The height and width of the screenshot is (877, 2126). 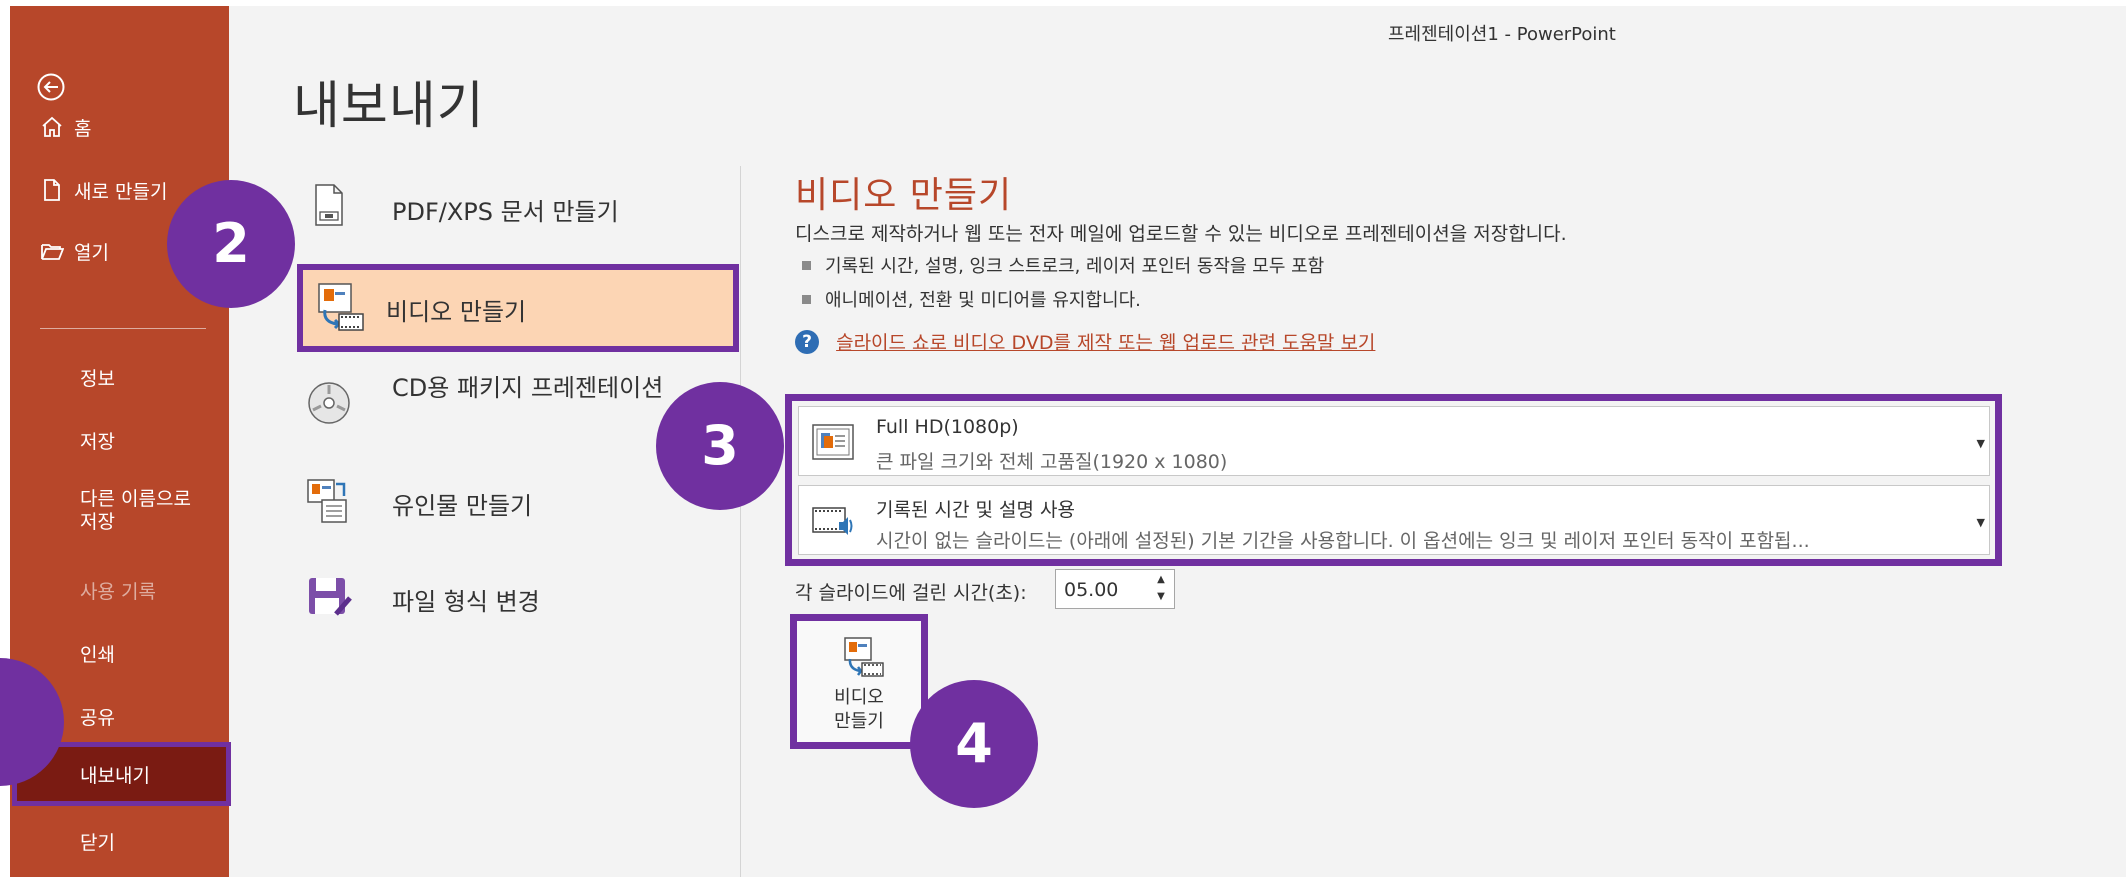 What do you see at coordinates (1075, 266) in the screenshot?
I see `bullet-text: 기록된 시간, 설명, 잉크 스트로크, 레이저 포인터 동작을 모두 포함` at bounding box center [1075, 266].